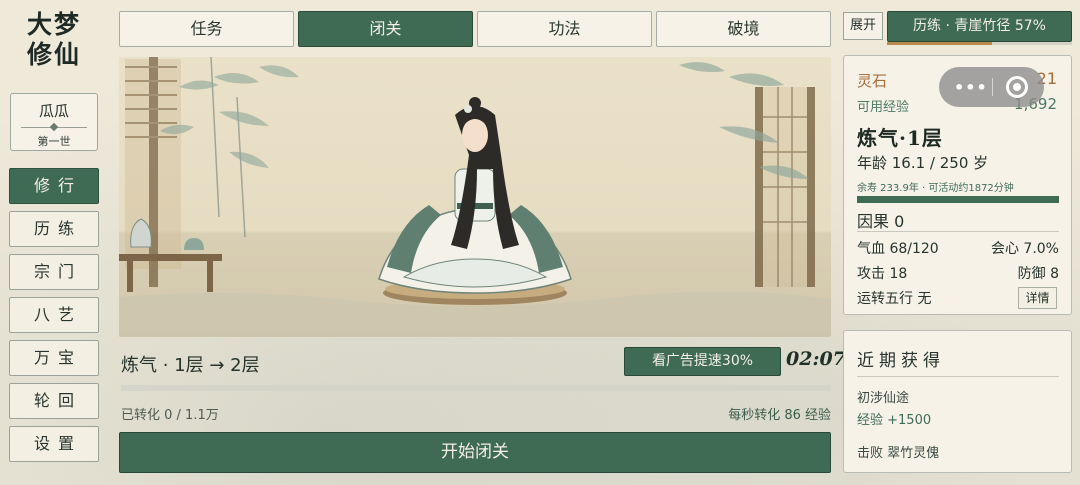 Image resolution: width=1080 pixels, height=485 pixels. What do you see at coordinates (54, 444) in the screenshot?
I see `nav-settings: 设置` at bounding box center [54, 444].